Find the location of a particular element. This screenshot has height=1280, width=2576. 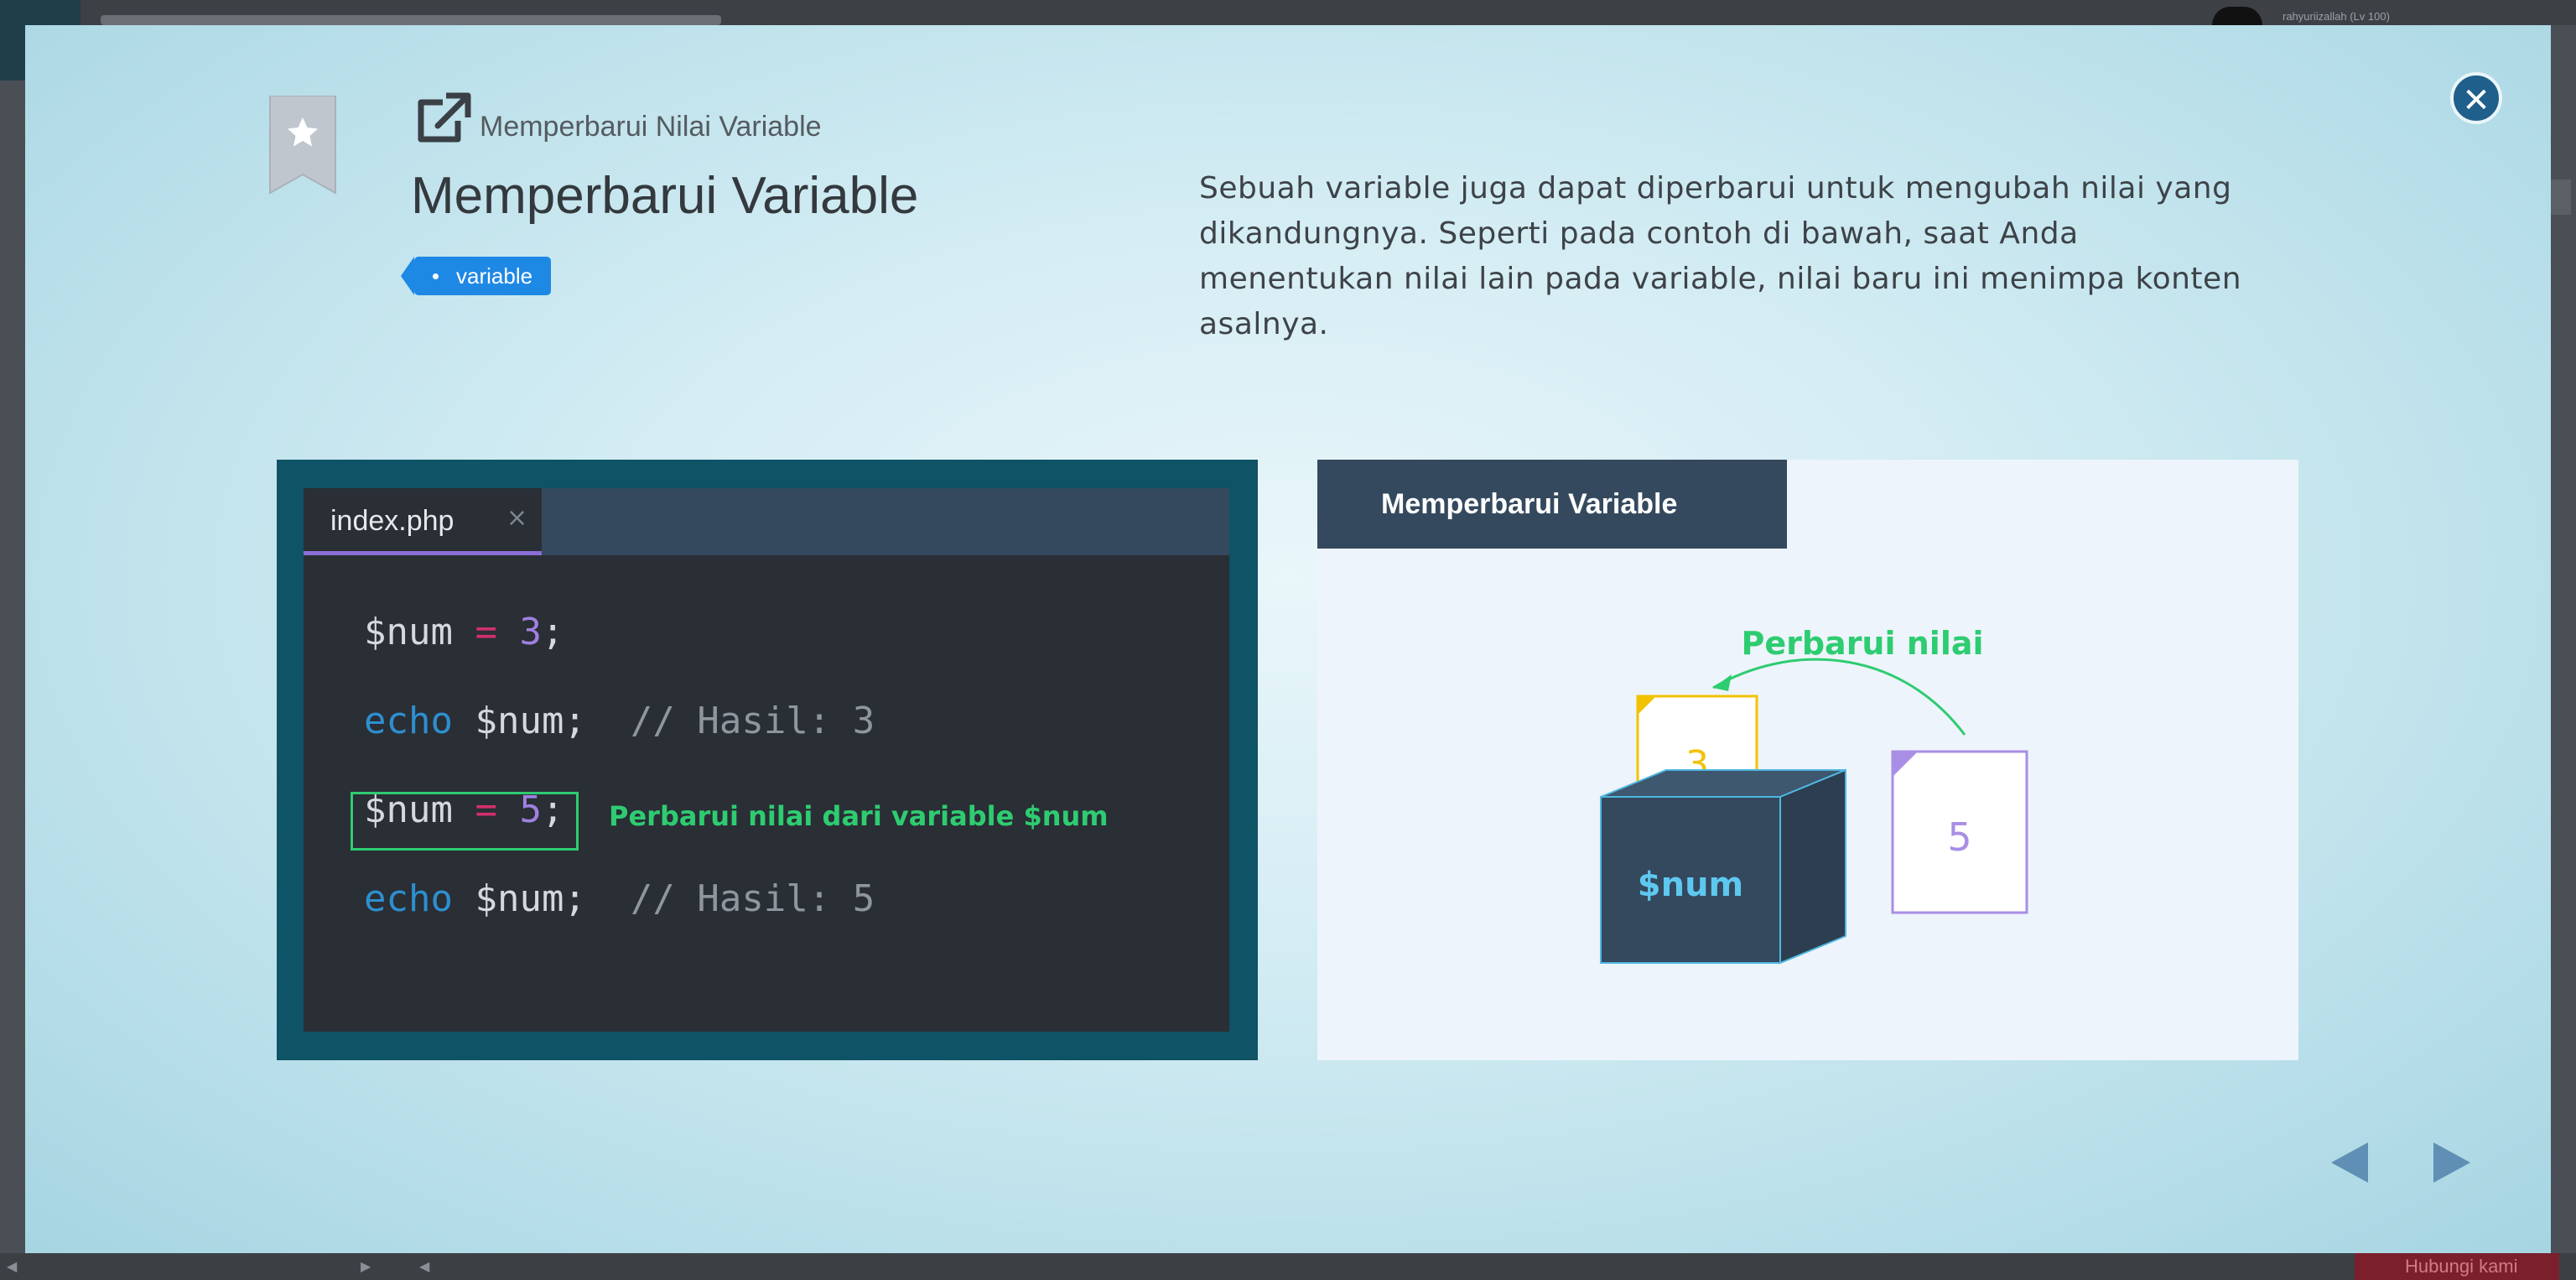

background-search-bar is located at coordinates (411, 20).